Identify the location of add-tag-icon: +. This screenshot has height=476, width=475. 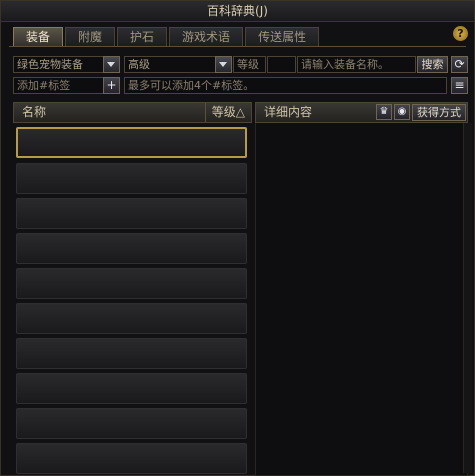
(111, 85).